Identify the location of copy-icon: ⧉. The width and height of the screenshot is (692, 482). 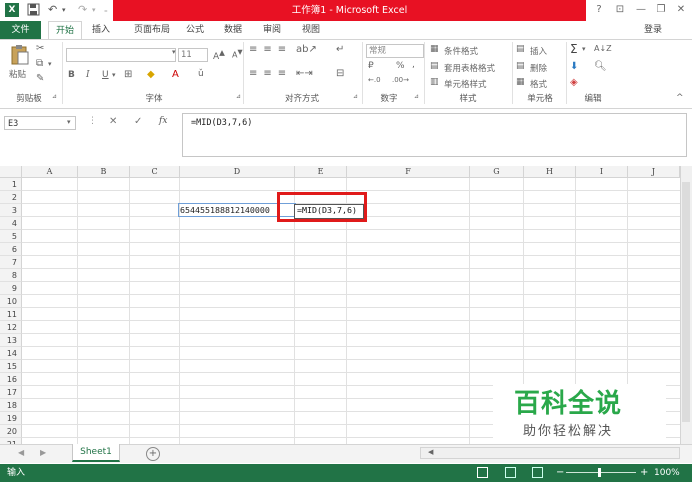
(39, 63).